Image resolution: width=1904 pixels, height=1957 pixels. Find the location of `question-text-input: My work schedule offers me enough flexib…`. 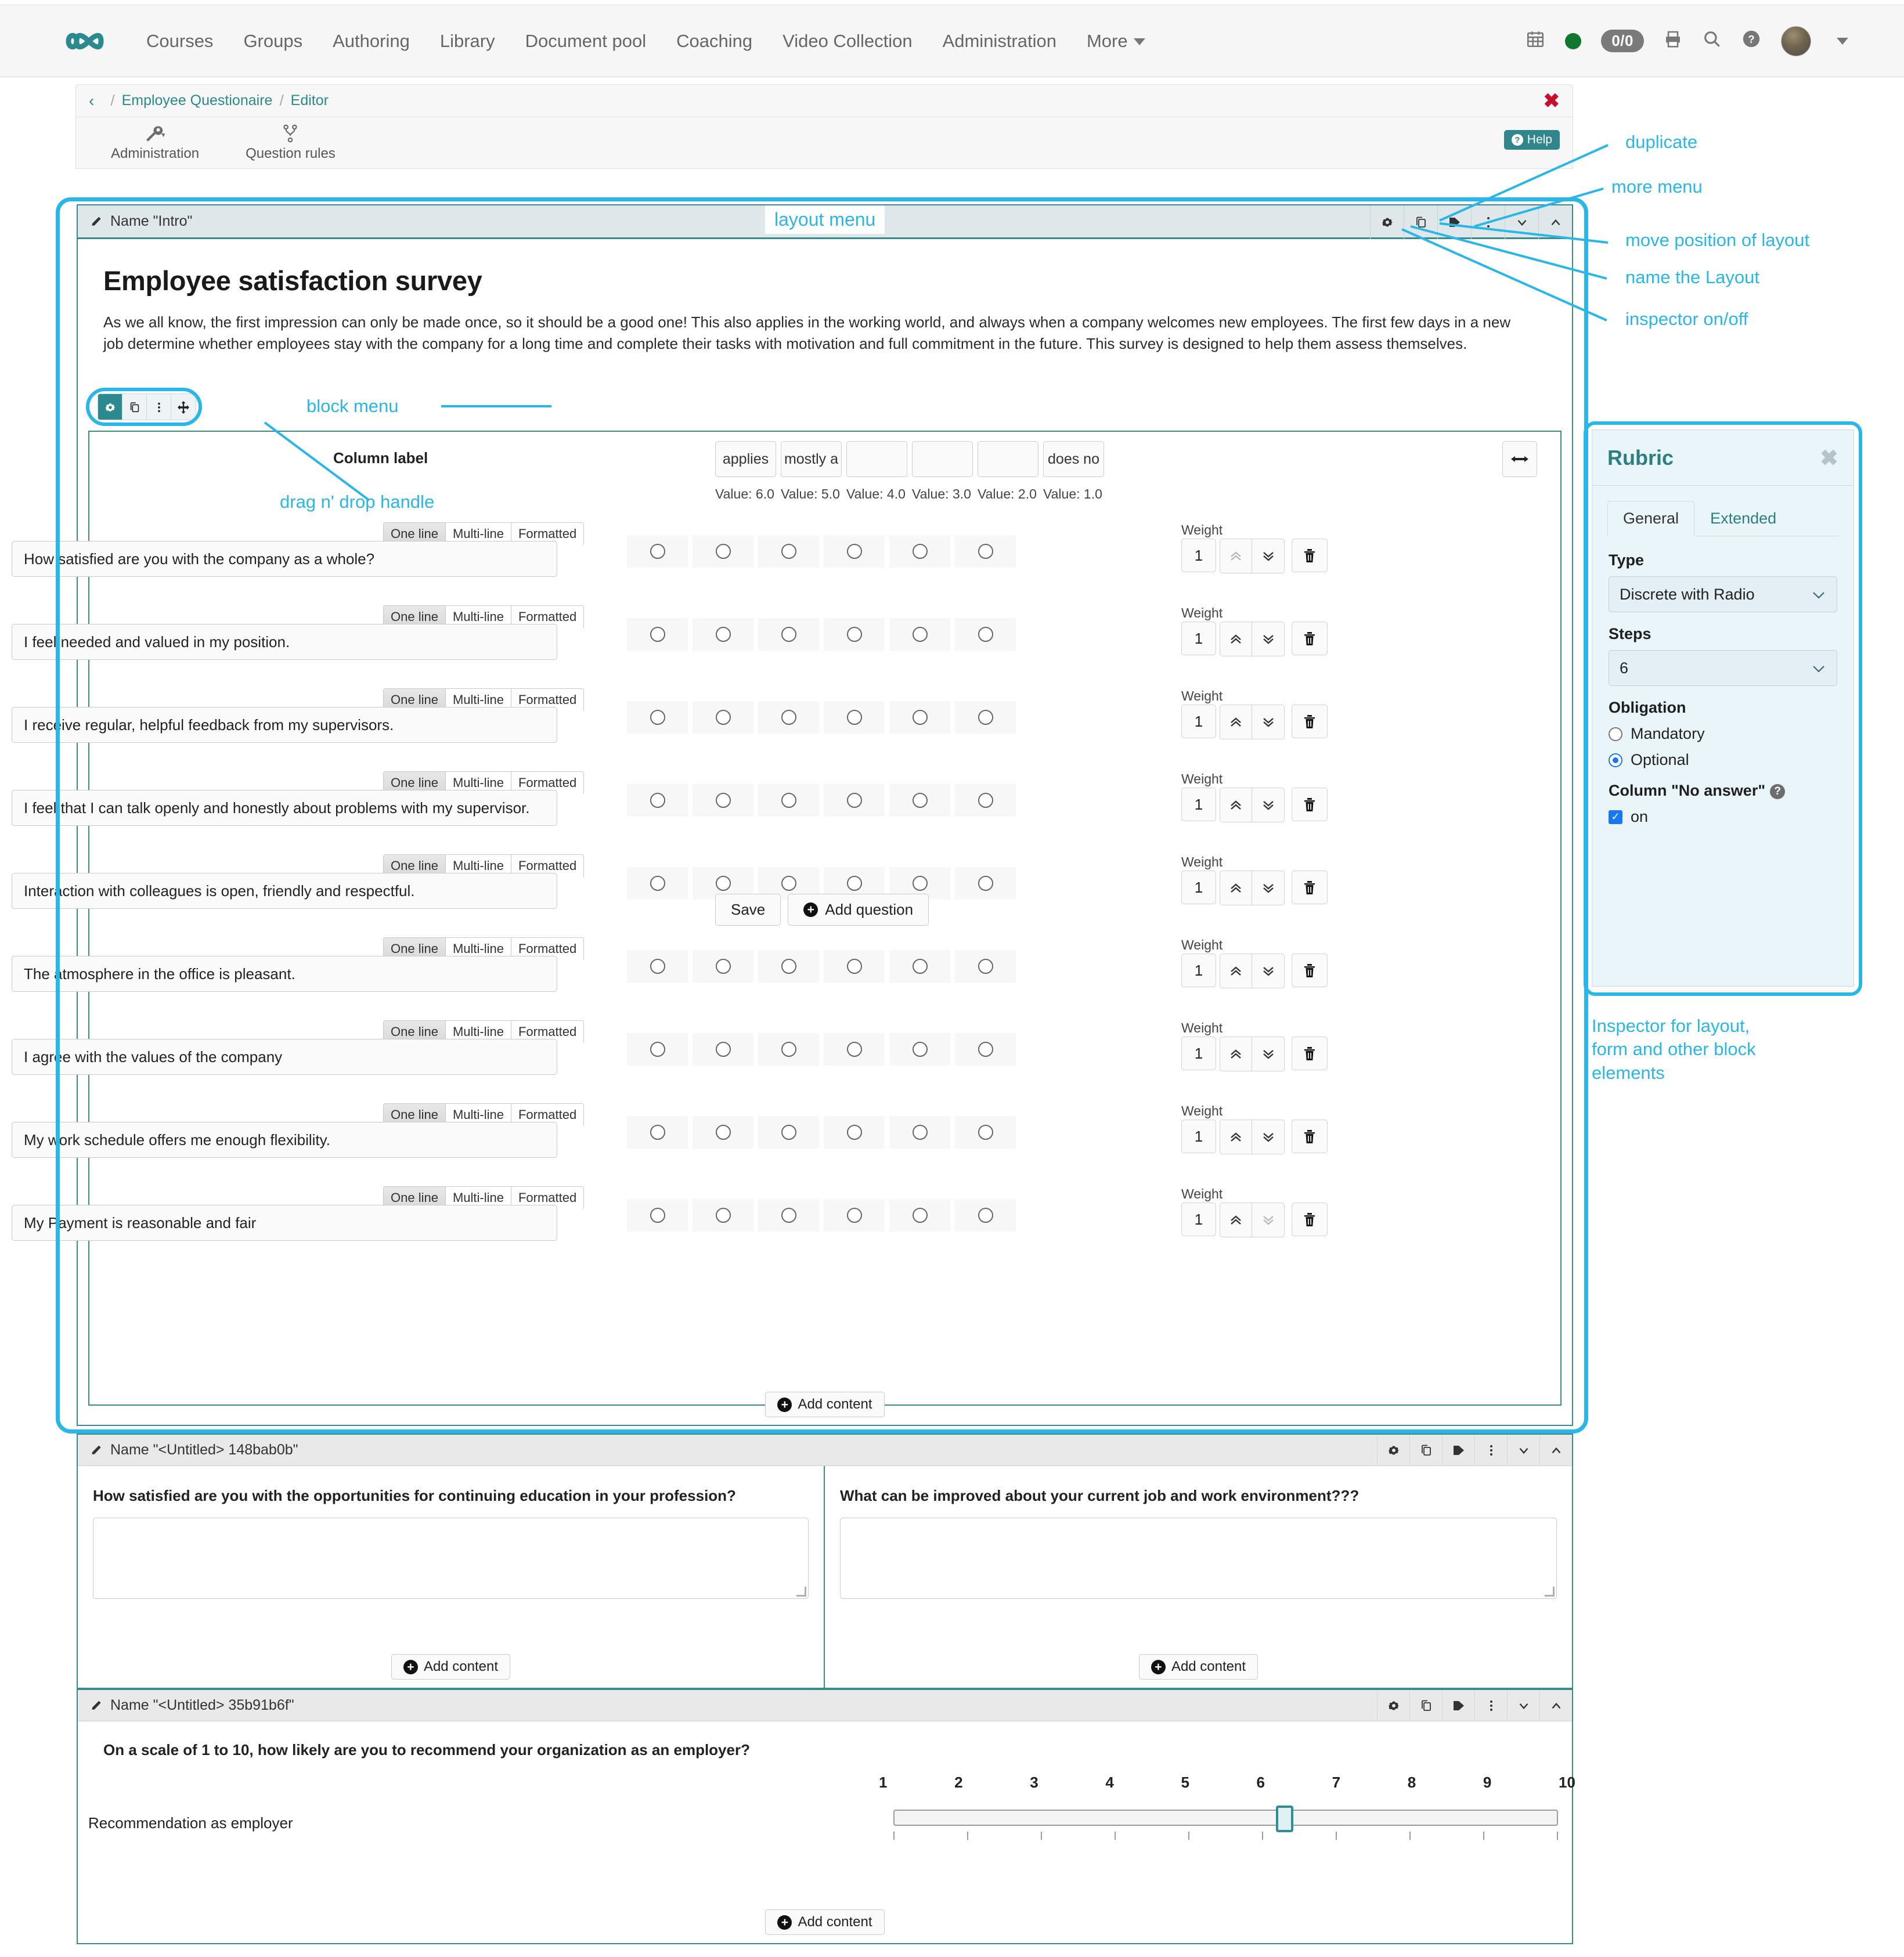

question-text-input: My work schedule offers me enough flexib… is located at coordinates (284, 1140).